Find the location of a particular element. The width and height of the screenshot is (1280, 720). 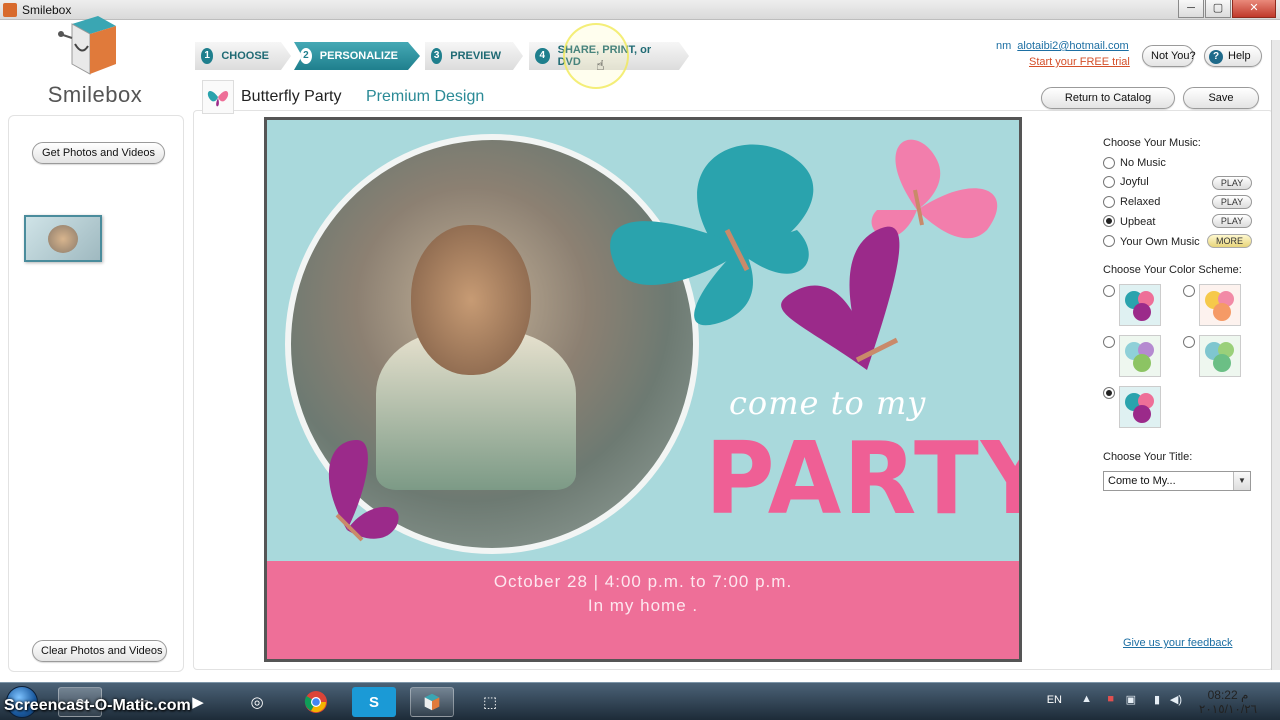

step-preview: 3 PREVIEW is located at coordinates (474, 56).